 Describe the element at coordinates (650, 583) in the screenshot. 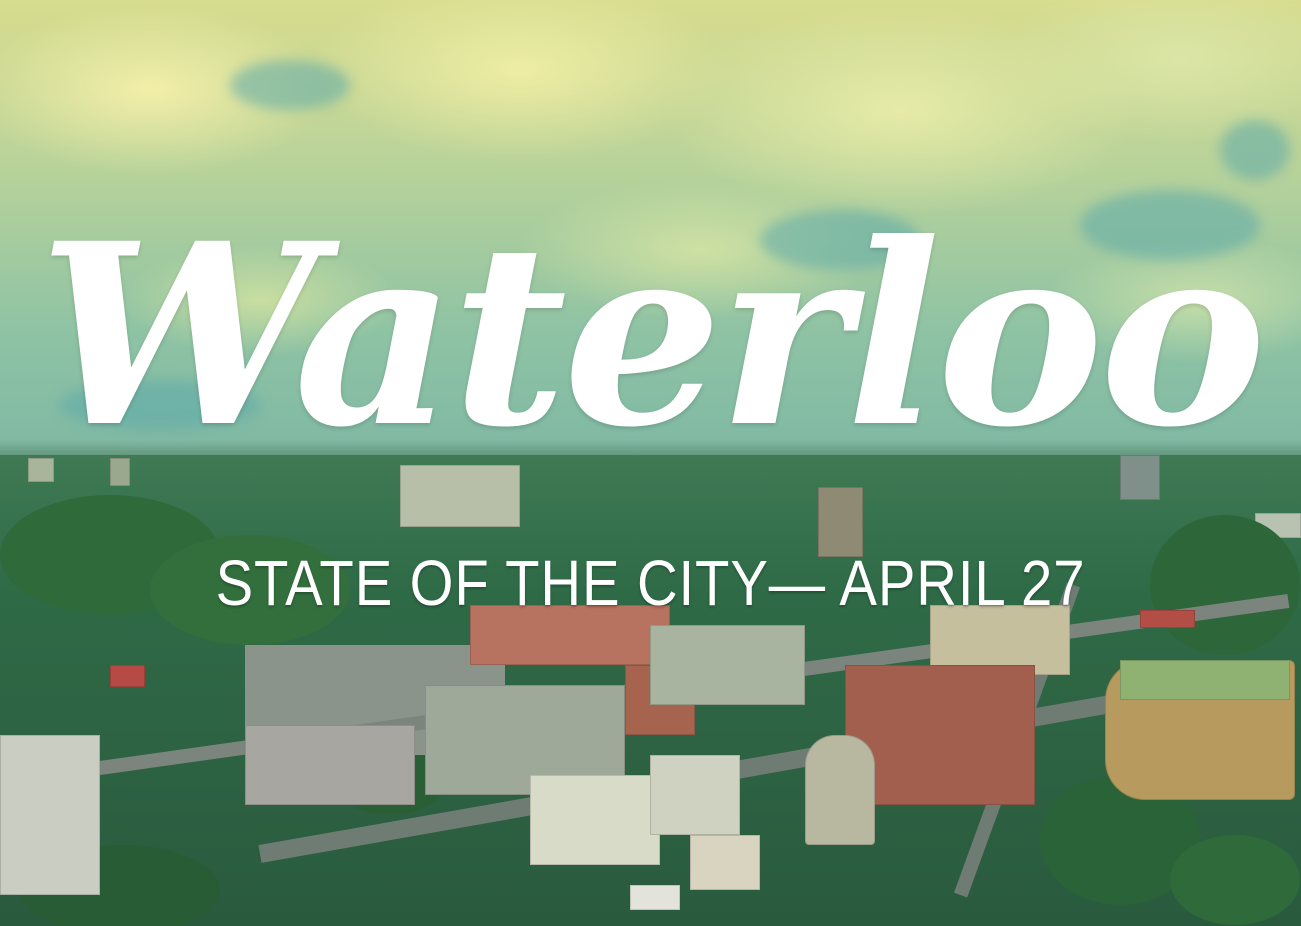

I see `event-subtitle: STATE OF THE CITY— APRIL 27` at that location.